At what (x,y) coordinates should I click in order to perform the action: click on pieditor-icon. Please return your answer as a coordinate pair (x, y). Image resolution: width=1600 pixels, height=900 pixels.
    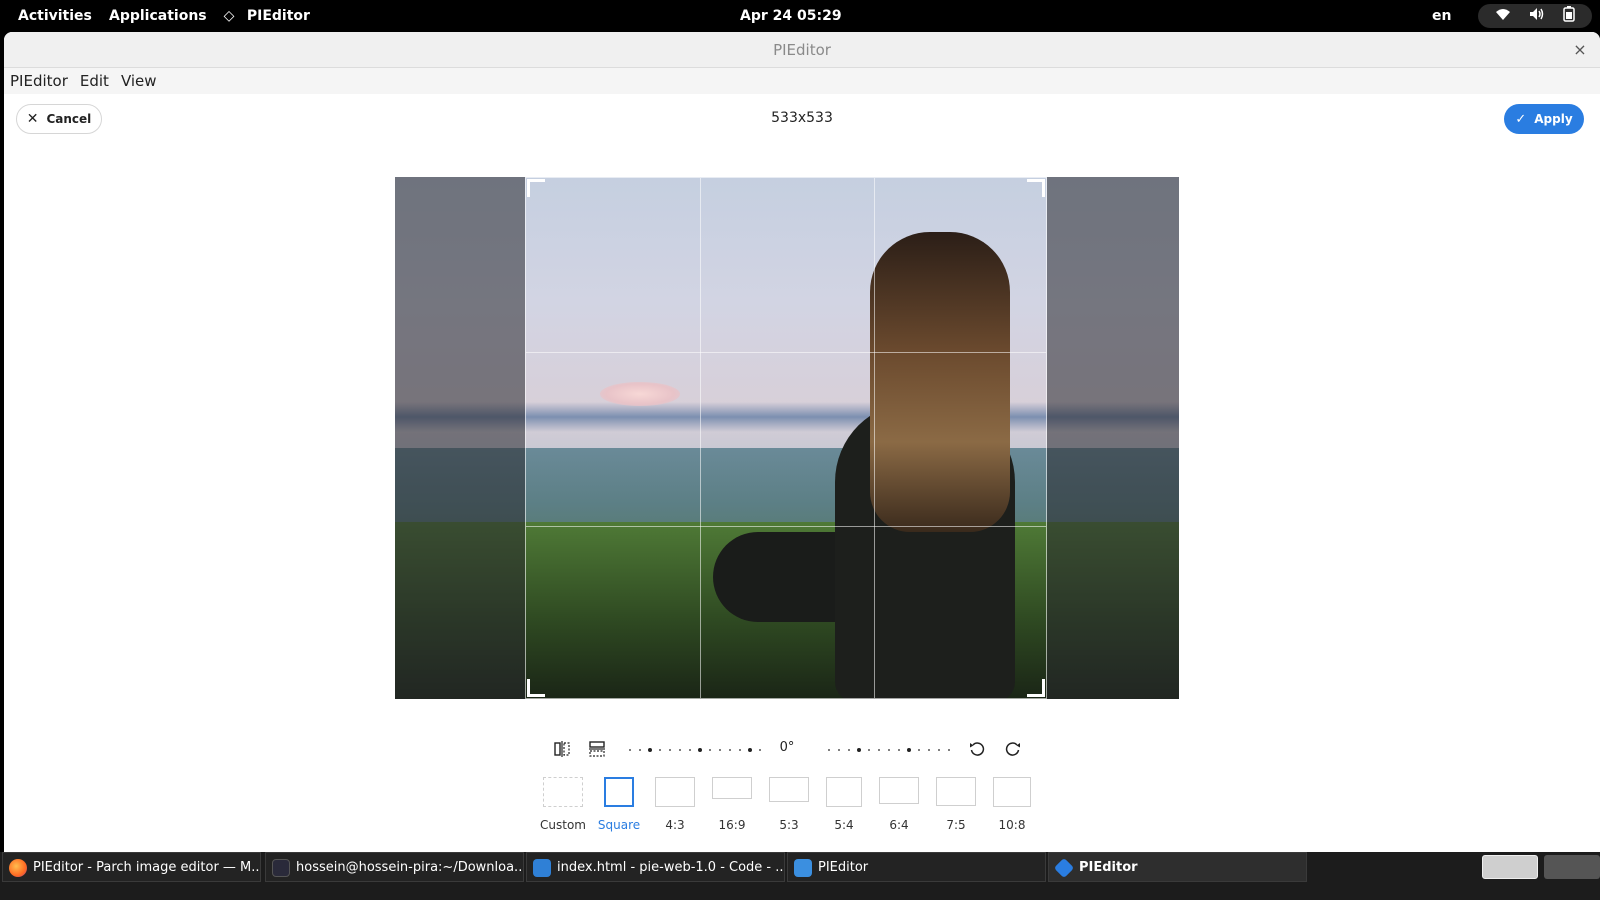
    Looking at the image, I should click on (1064, 868).